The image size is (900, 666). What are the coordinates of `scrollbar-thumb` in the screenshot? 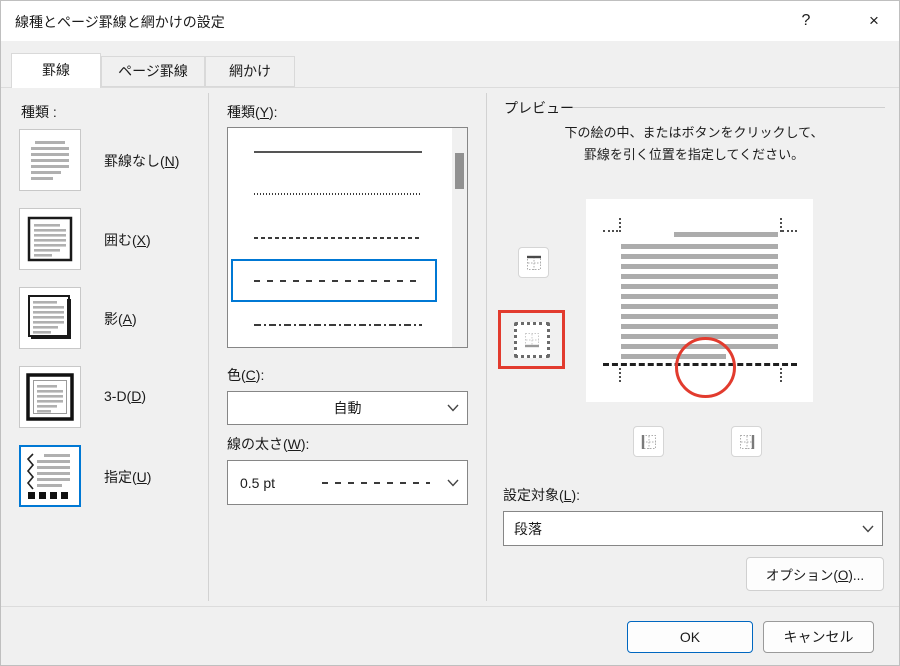 It's located at (459, 171).